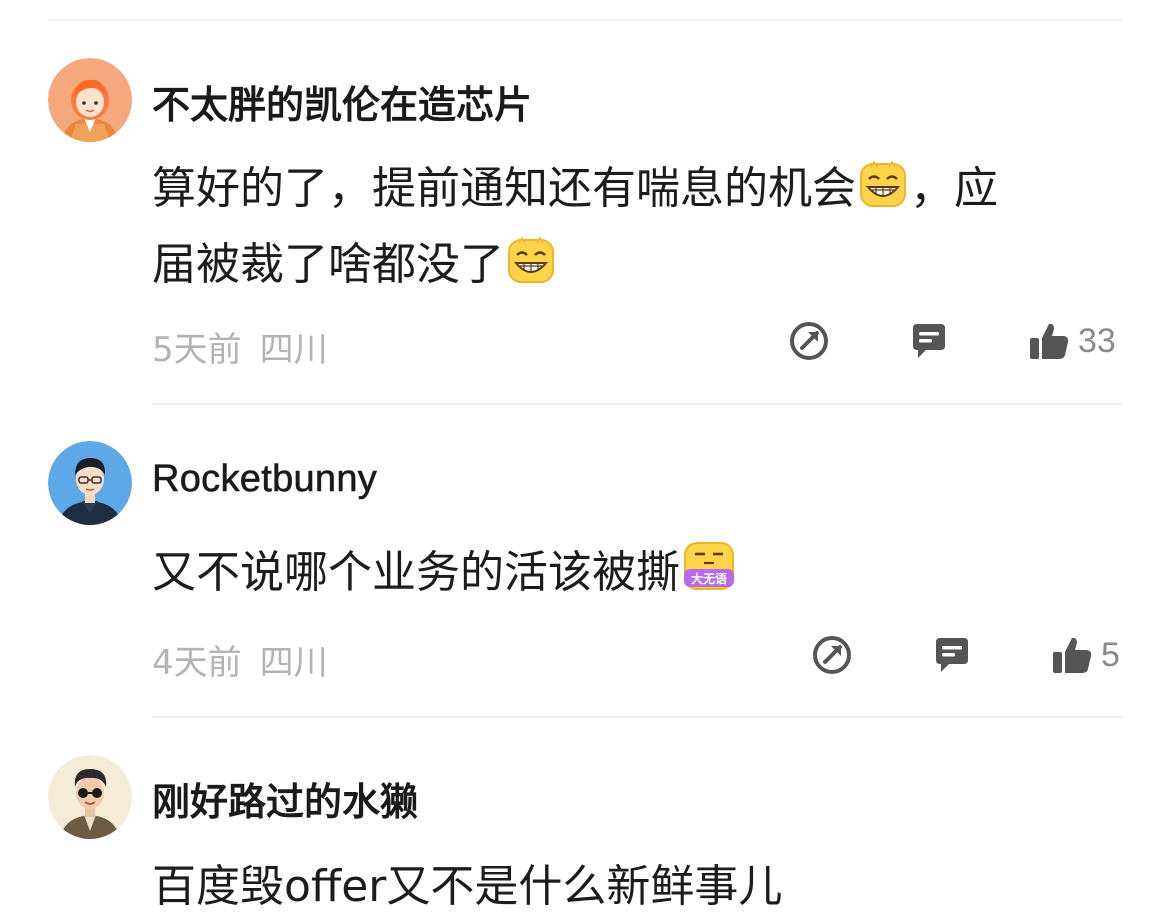  Describe the element at coordinates (1097, 340) in the screenshot. I see `like-count: 33` at that location.